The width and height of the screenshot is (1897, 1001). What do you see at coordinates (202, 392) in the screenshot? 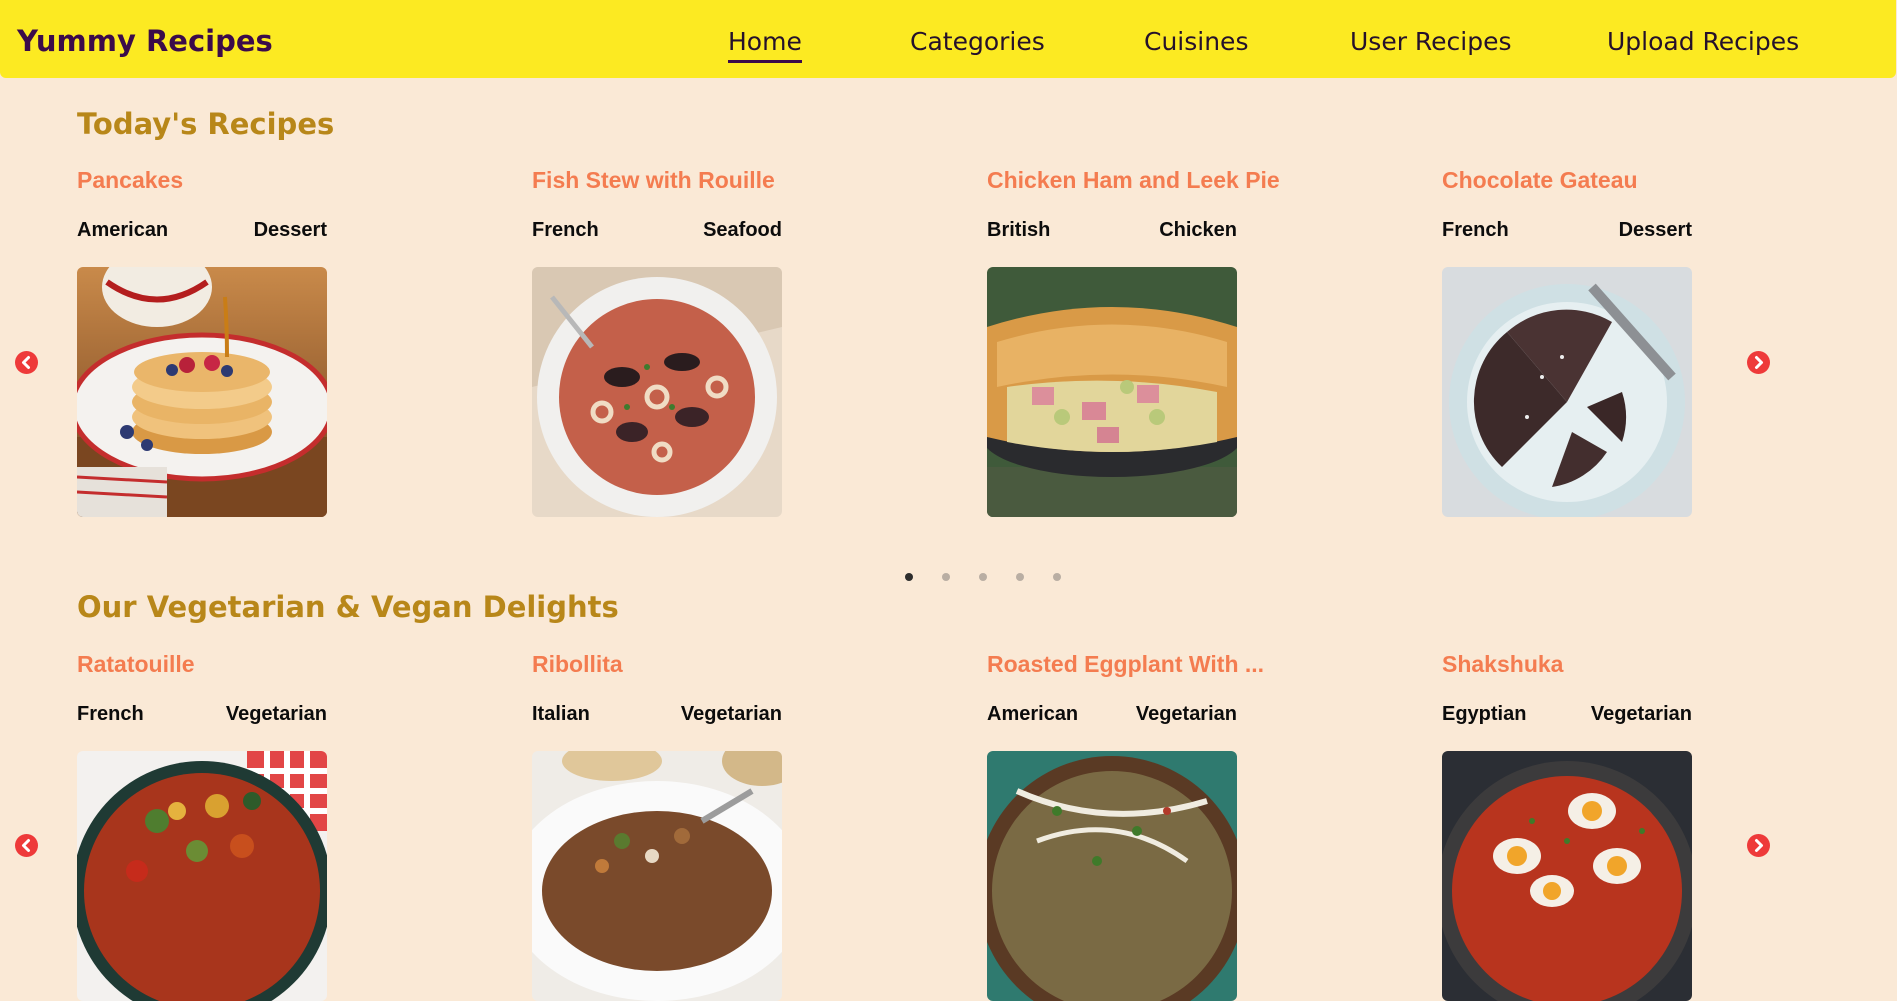
I see `pancakes-photo` at bounding box center [202, 392].